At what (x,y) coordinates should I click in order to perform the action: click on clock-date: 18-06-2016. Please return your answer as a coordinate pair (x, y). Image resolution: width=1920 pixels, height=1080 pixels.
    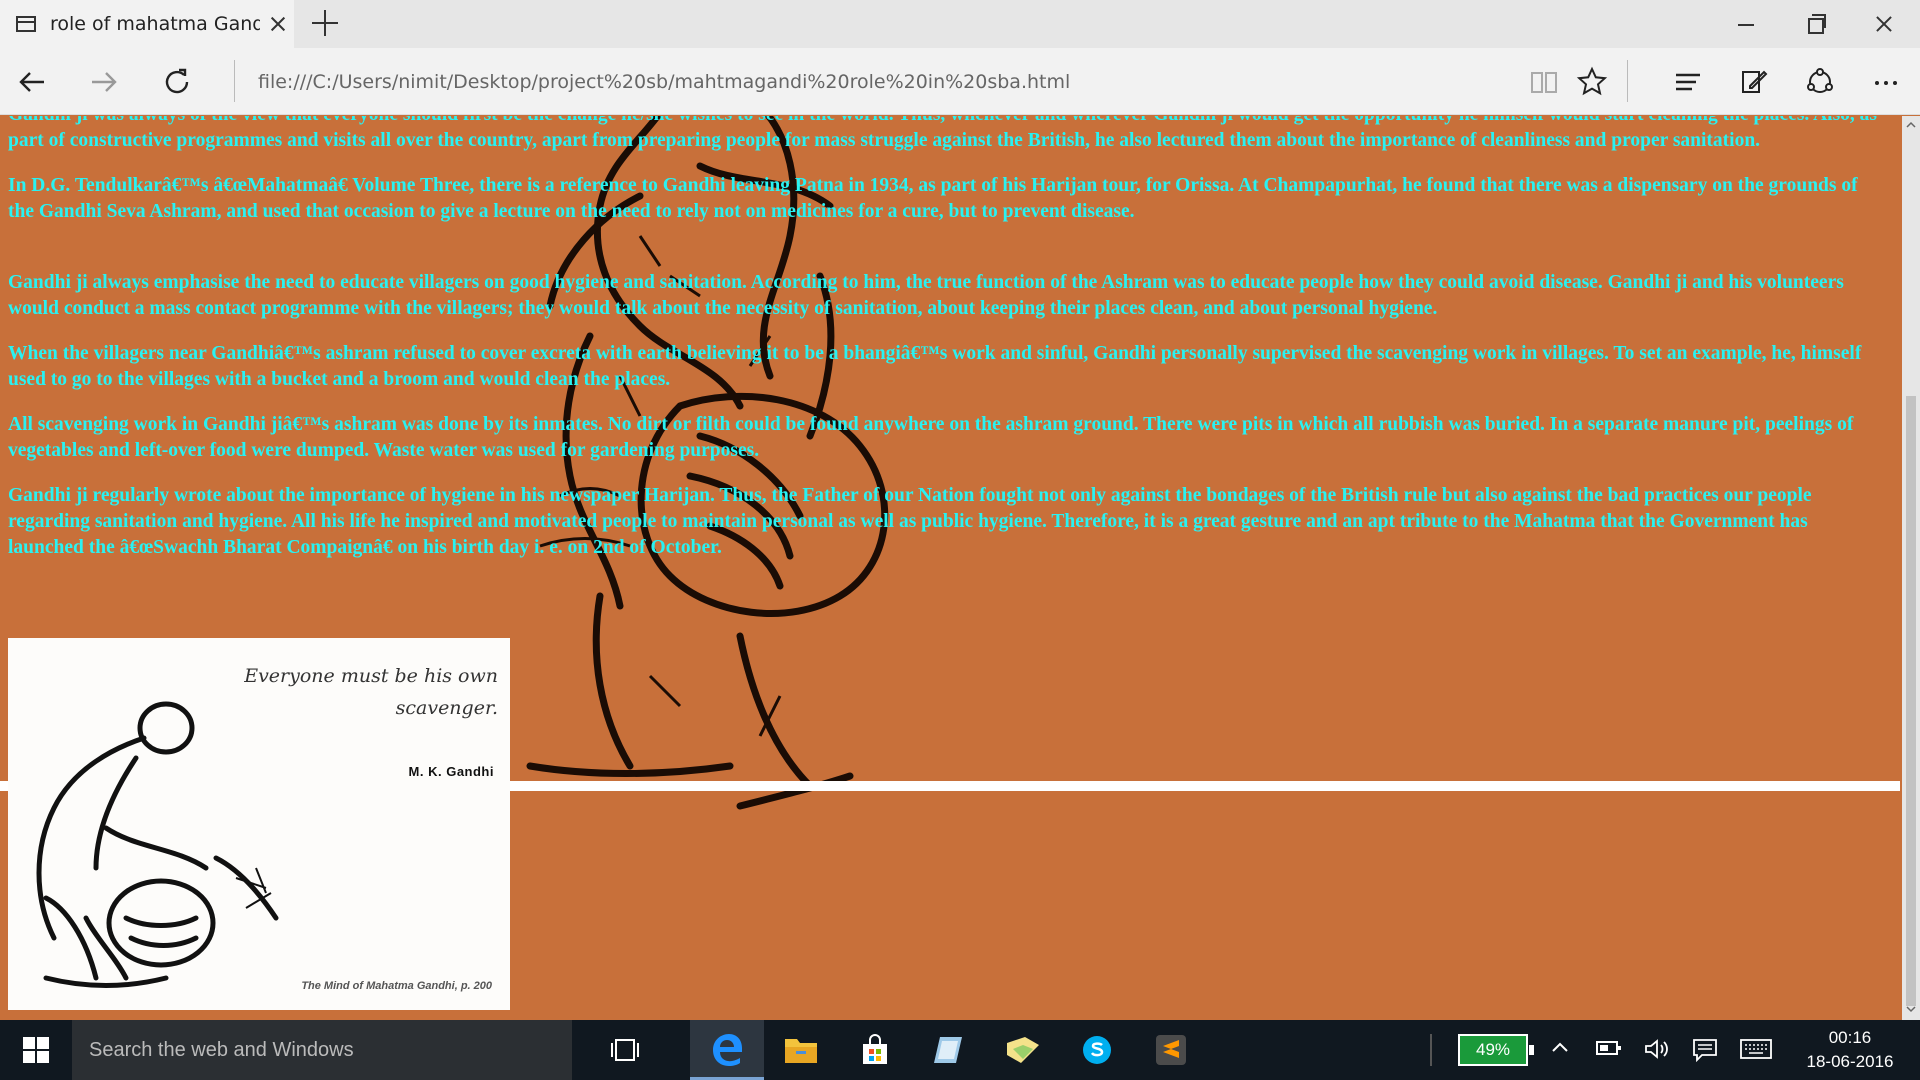
    Looking at the image, I should click on (1850, 1061).